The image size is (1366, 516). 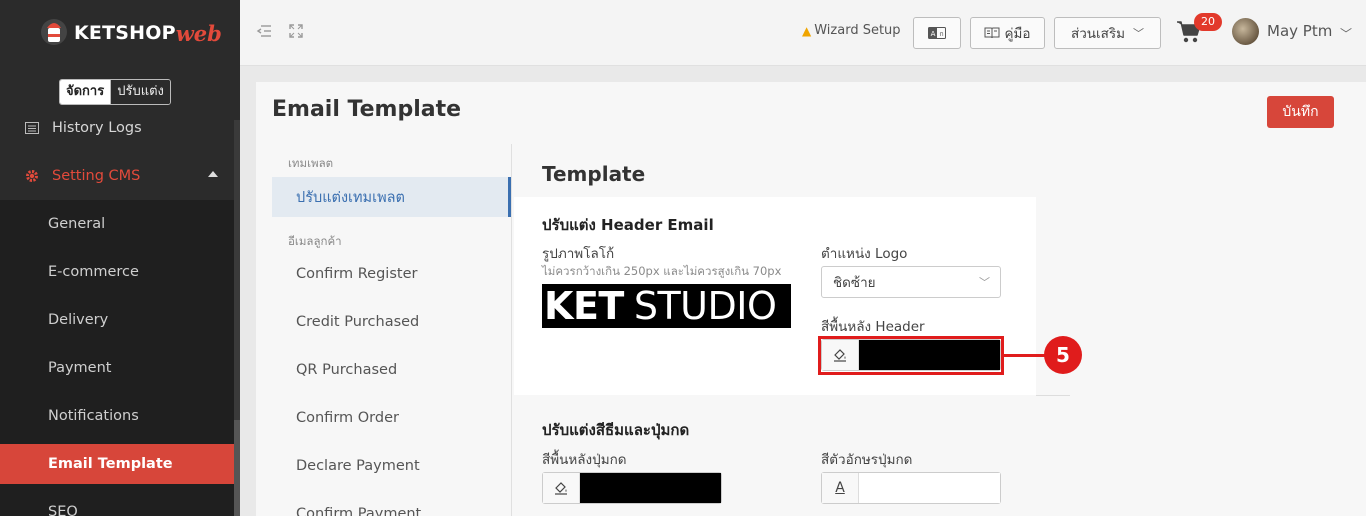 I want to click on nav-item-confirm-payment: Confirm Payment, so click(x=391, y=505).